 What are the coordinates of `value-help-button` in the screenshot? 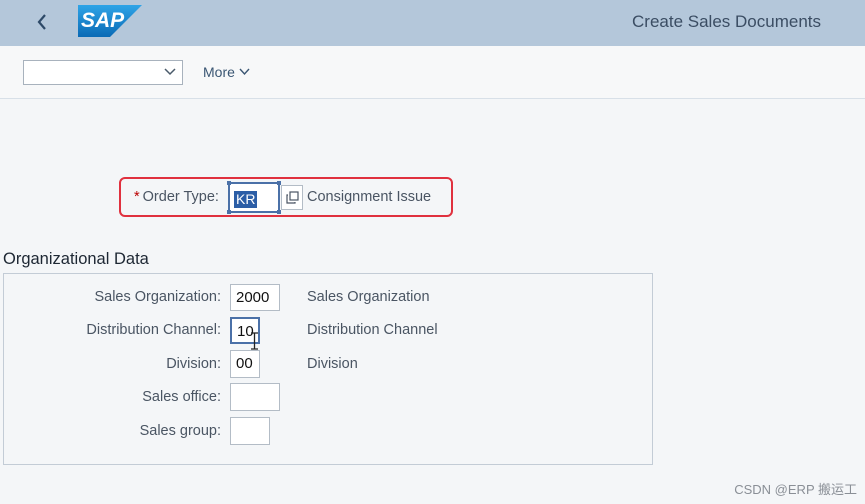 It's located at (292, 197).